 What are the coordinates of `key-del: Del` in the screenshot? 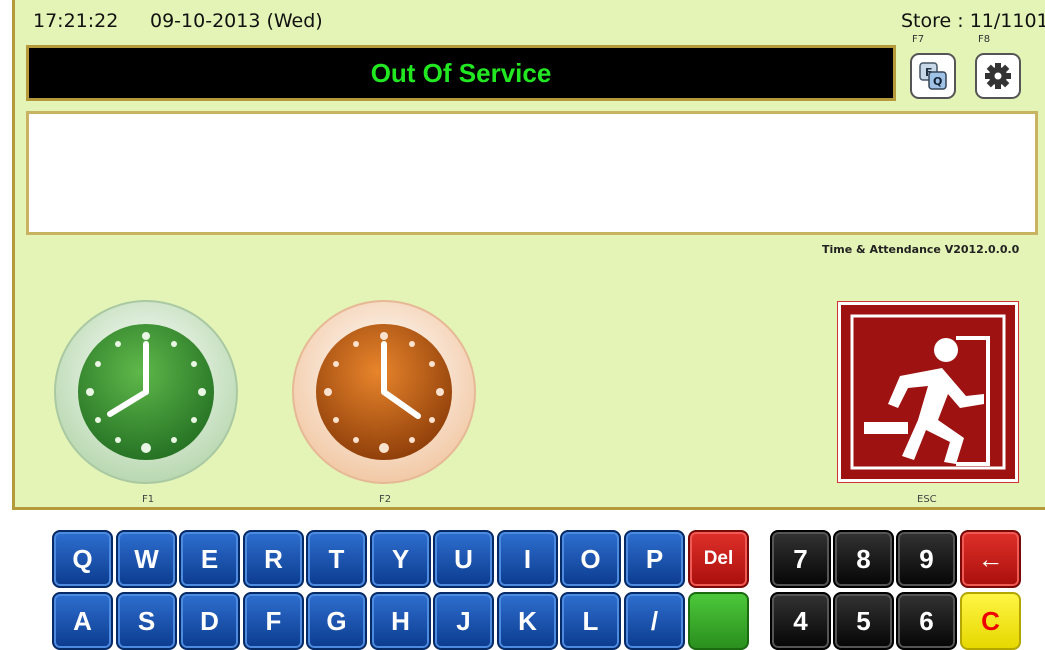 It's located at (718, 559).